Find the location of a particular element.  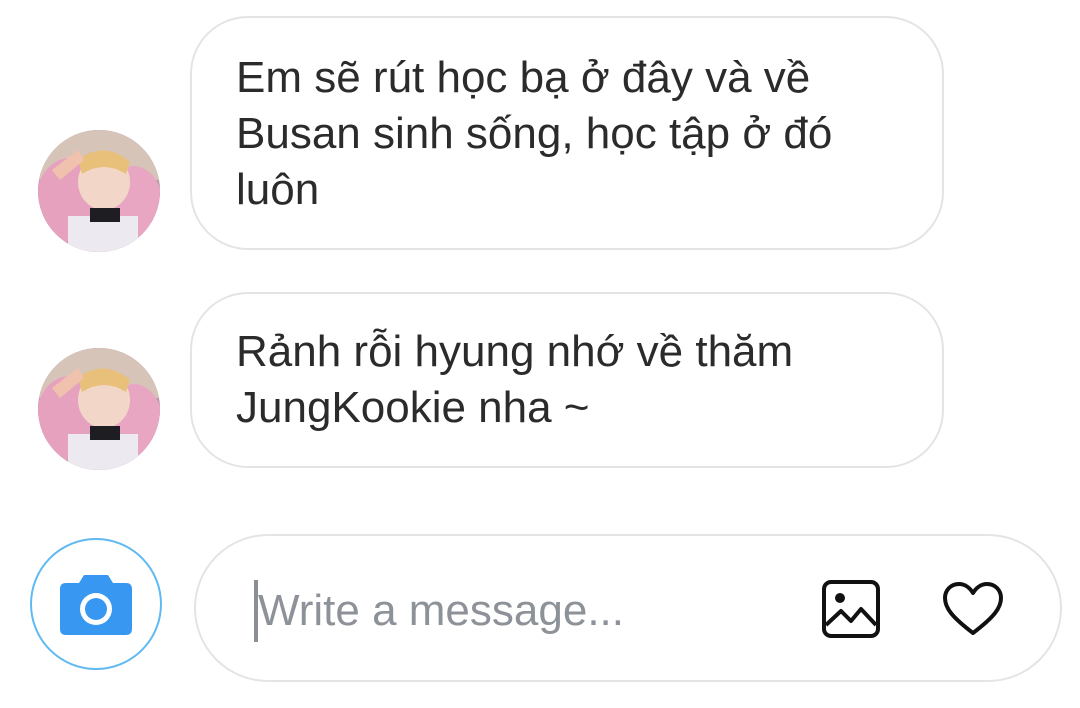

heart-icon is located at coordinates (973, 608).